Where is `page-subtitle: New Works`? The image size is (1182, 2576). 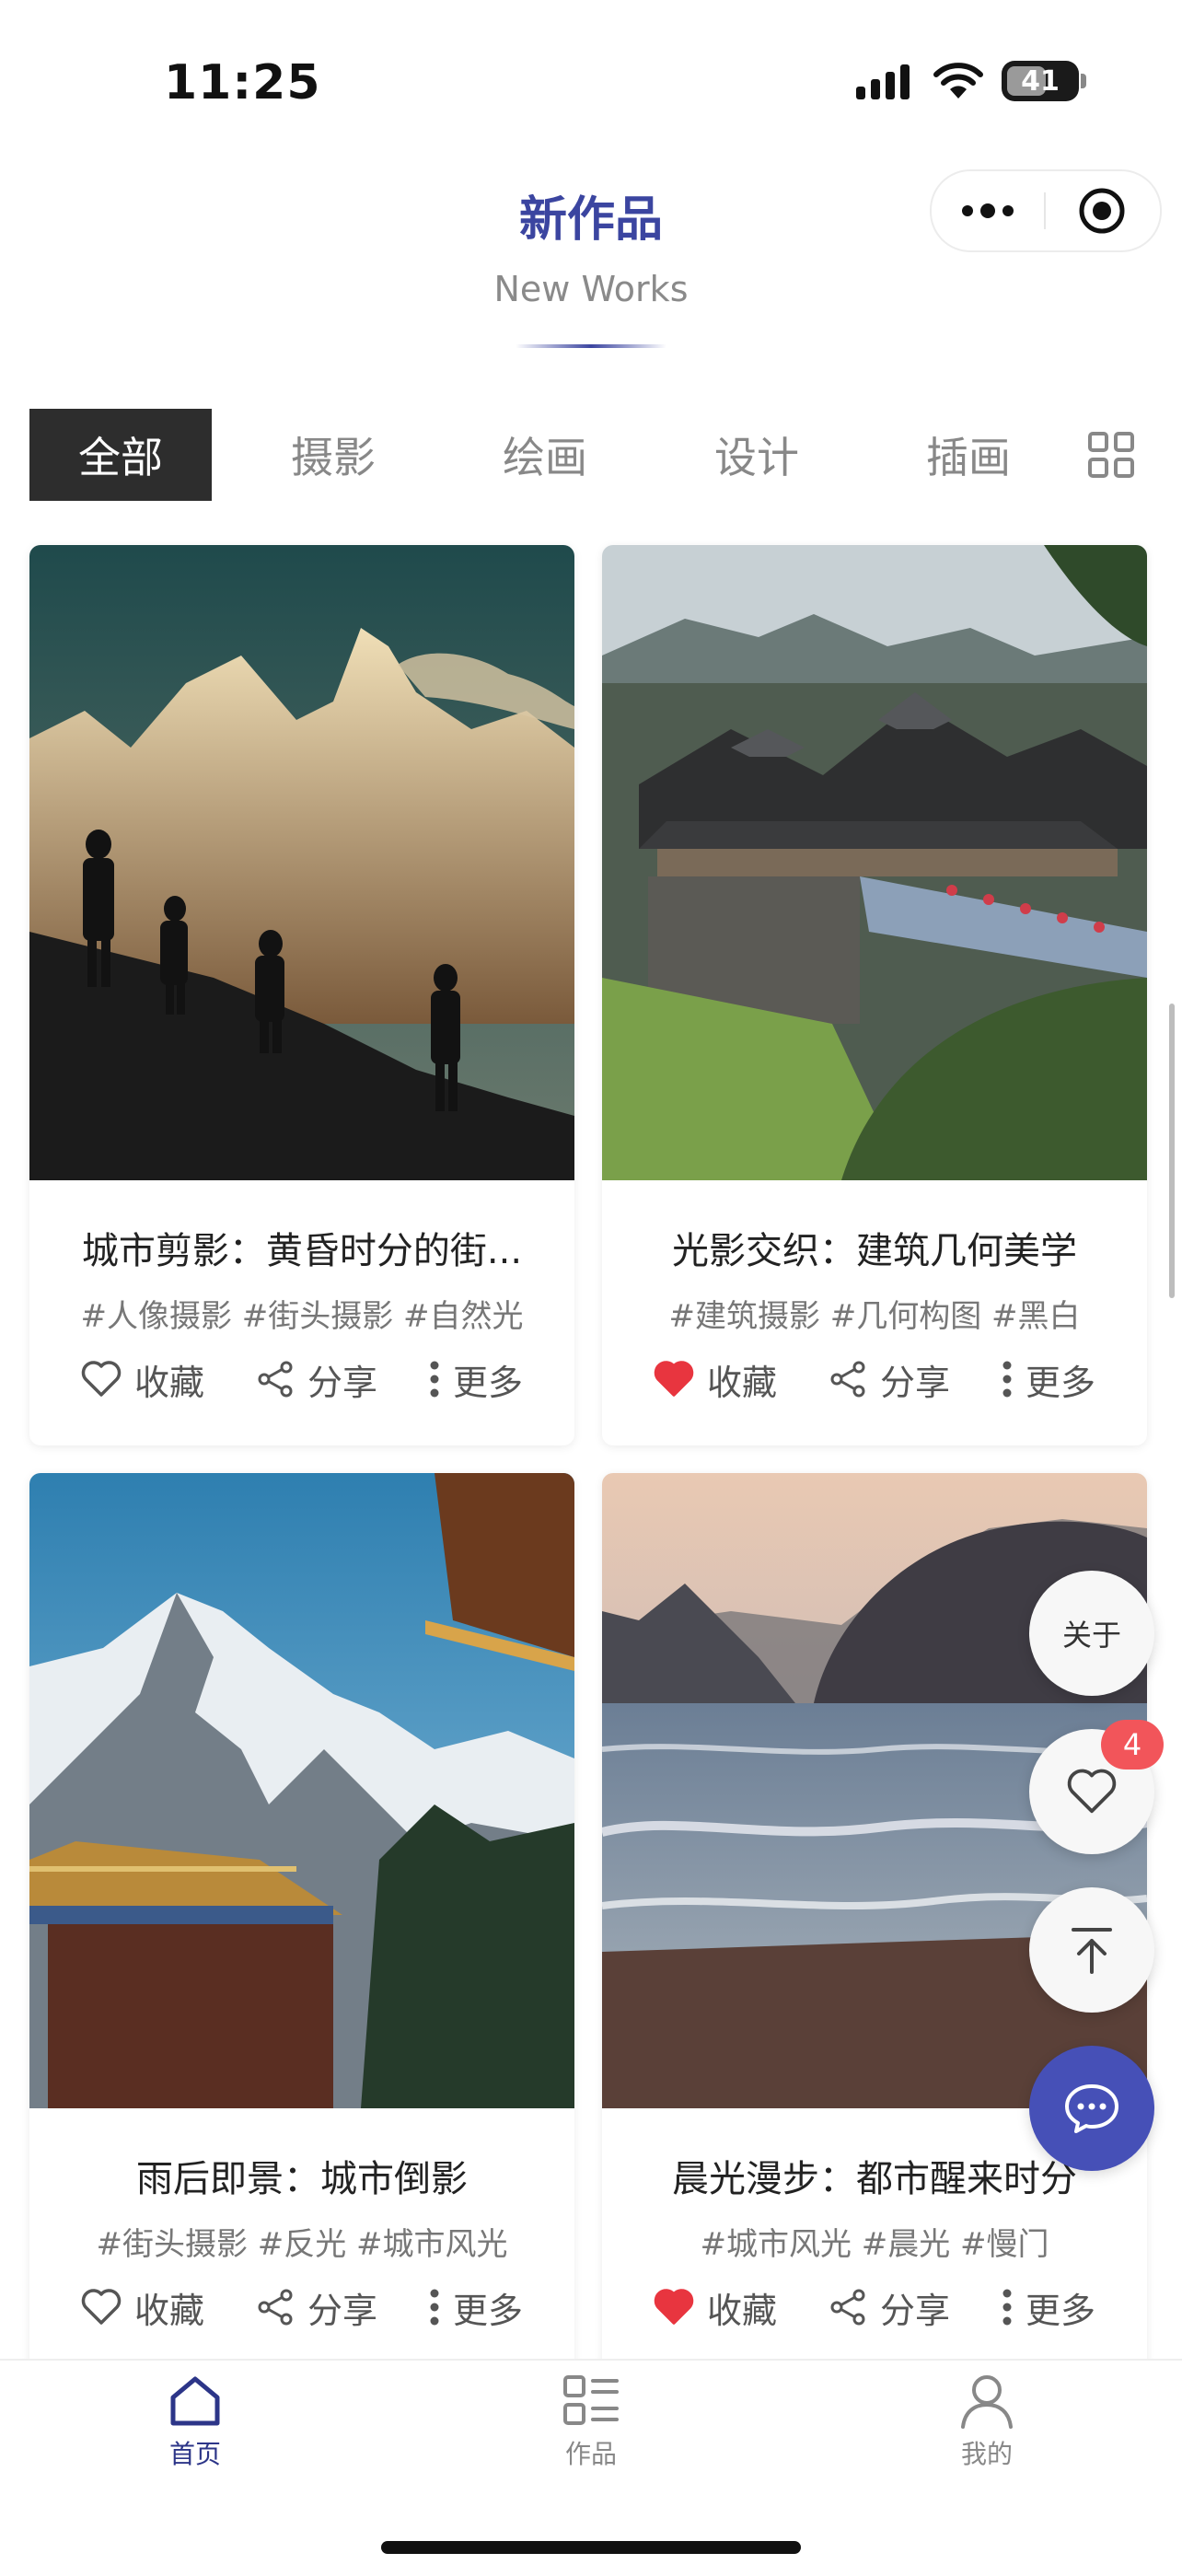
page-subtitle: New Works is located at coordinates (591, 289).